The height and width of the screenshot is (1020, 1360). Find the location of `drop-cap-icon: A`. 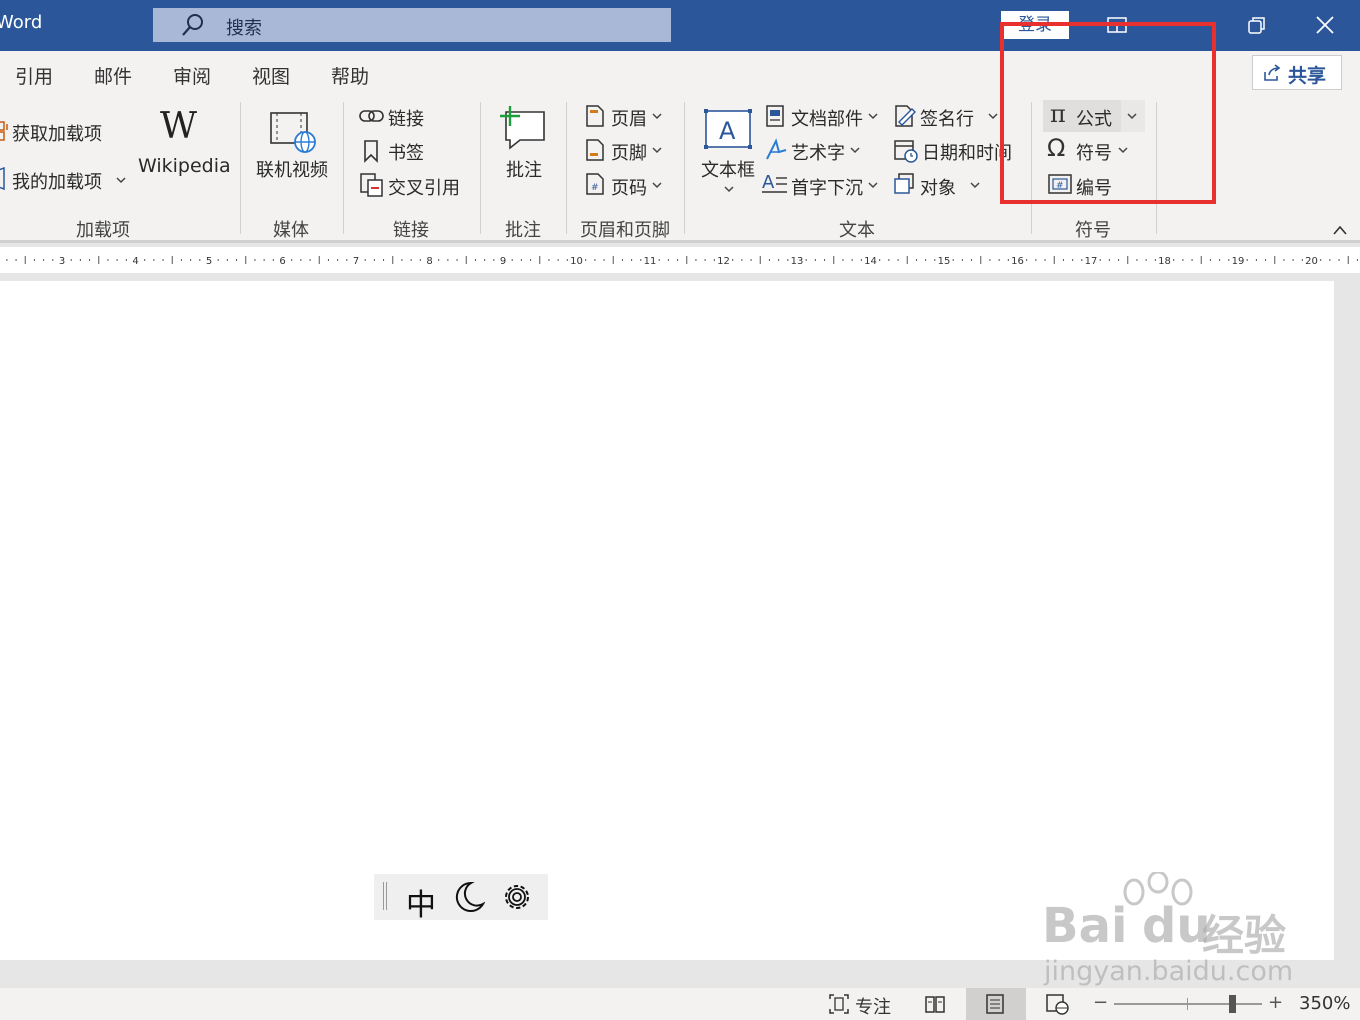

drop-cap-icon: A is located at coordinates (774, 182).